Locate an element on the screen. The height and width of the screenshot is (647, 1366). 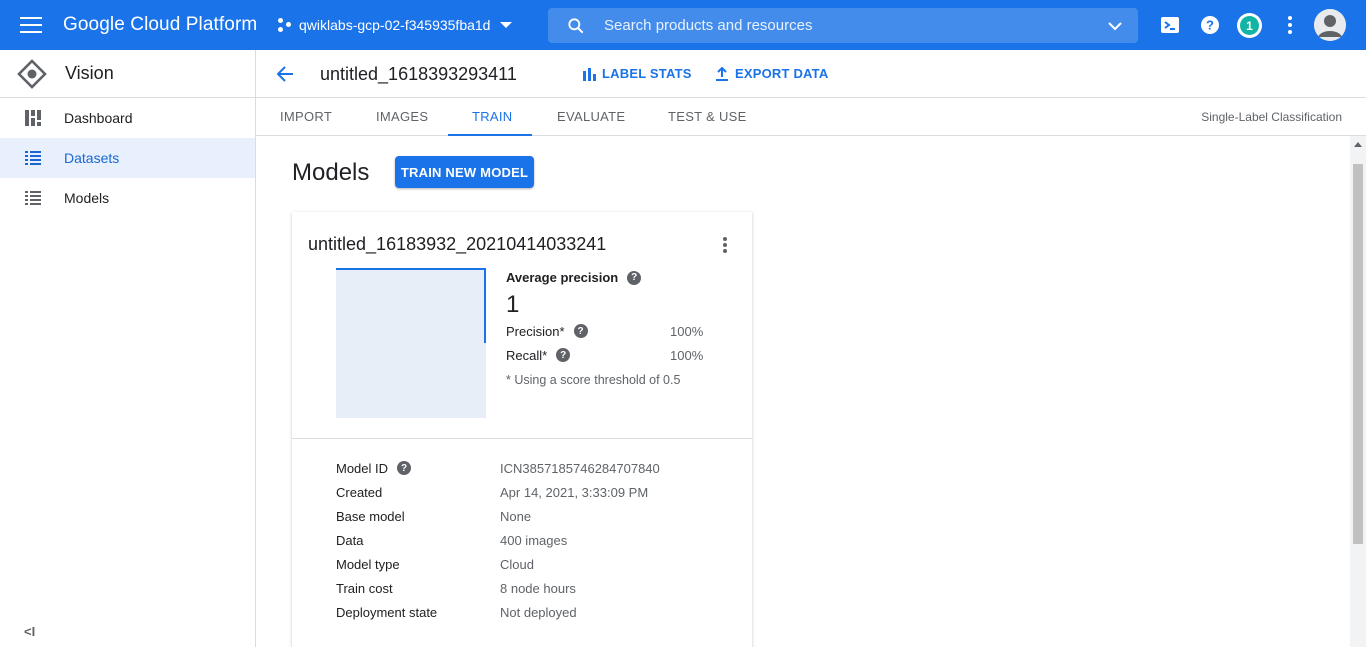
export-data-label: EXPORT DATA is located at coordinates (782, 73).